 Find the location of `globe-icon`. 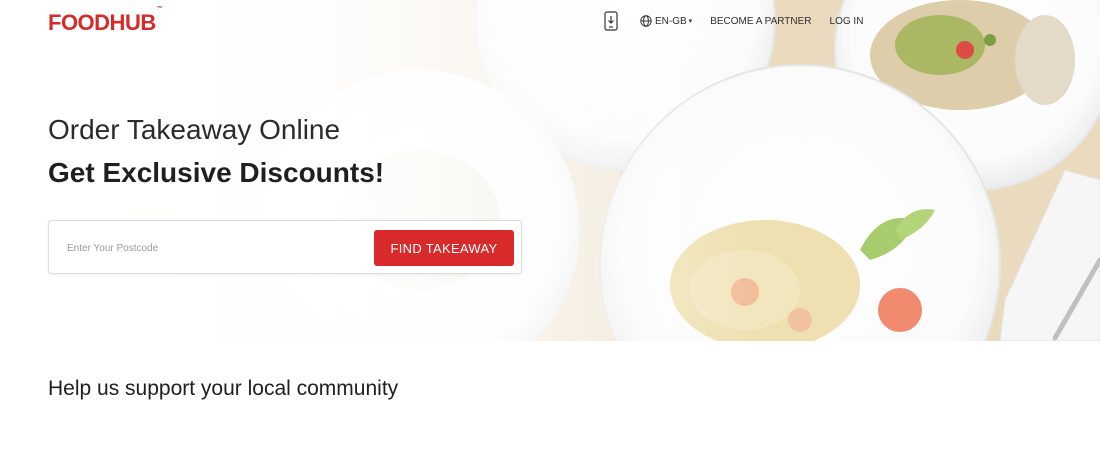

globe-icon is located at coordinates (646, 21).